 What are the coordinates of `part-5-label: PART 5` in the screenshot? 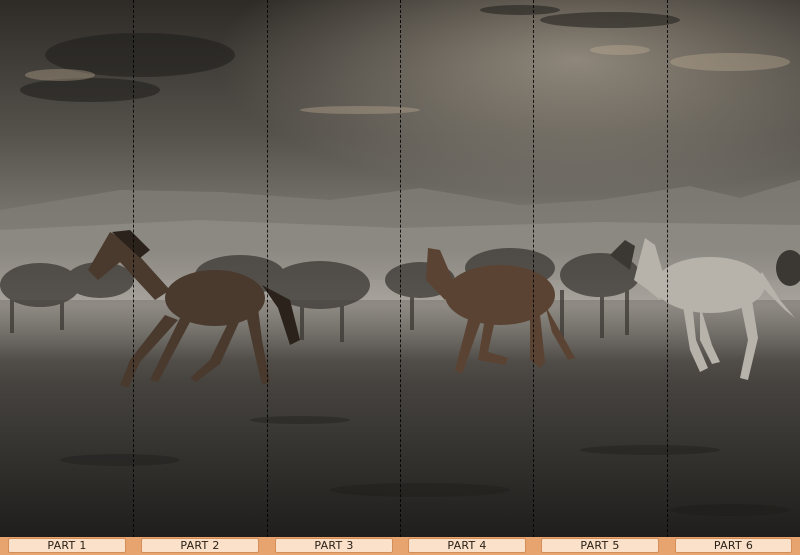 It's located at (600, 545).